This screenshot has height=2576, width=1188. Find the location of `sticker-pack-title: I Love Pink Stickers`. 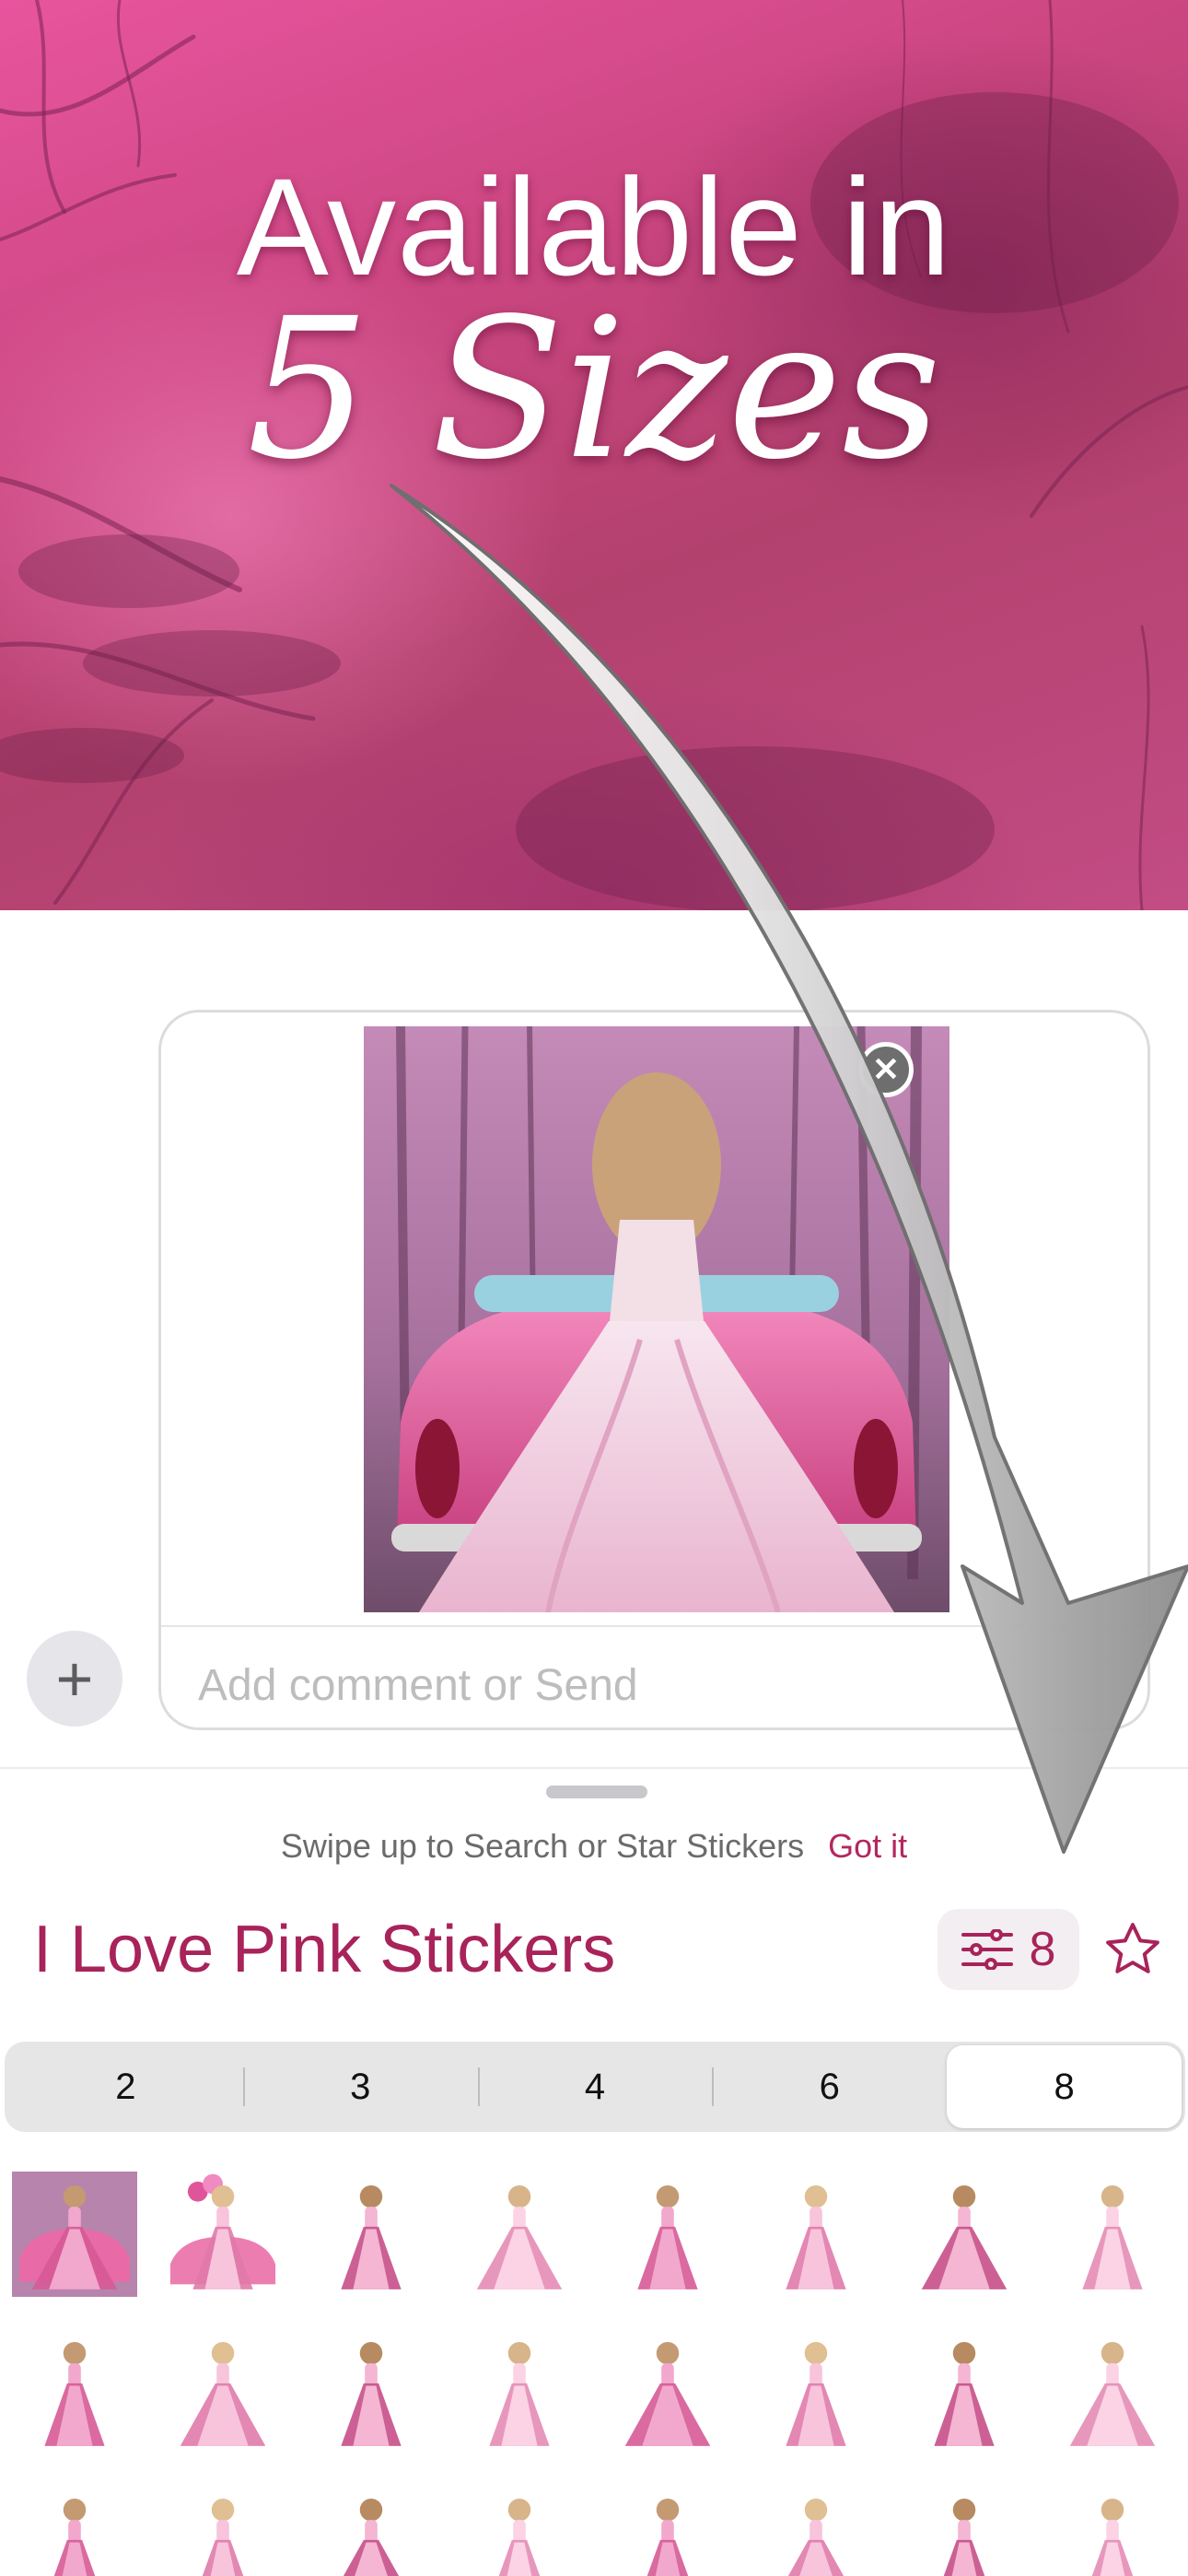

sticker-pack-title: I Love Pink Stickers is located at coordinates (324, 1949).